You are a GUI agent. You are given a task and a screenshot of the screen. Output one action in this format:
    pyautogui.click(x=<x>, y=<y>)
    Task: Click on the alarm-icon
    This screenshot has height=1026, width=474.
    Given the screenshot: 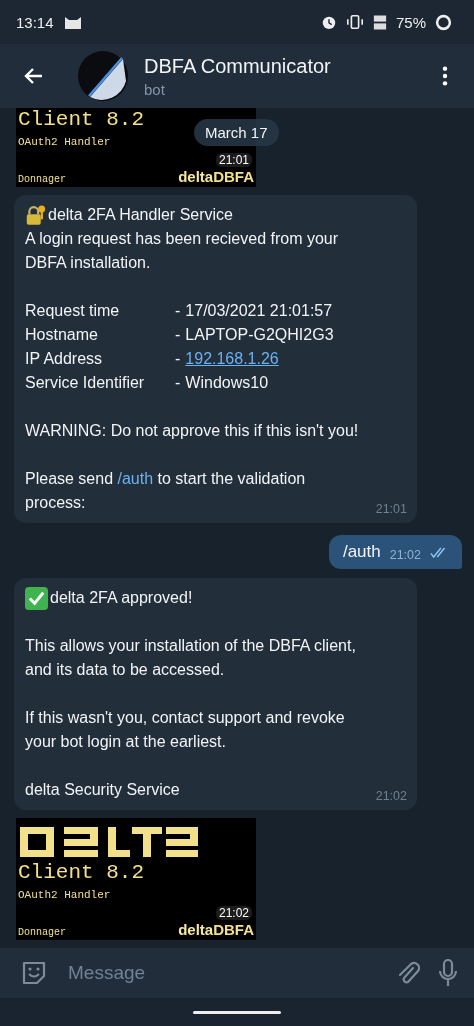 What is the action you would take?
    pyautogui.click(x=328, y=22)
    